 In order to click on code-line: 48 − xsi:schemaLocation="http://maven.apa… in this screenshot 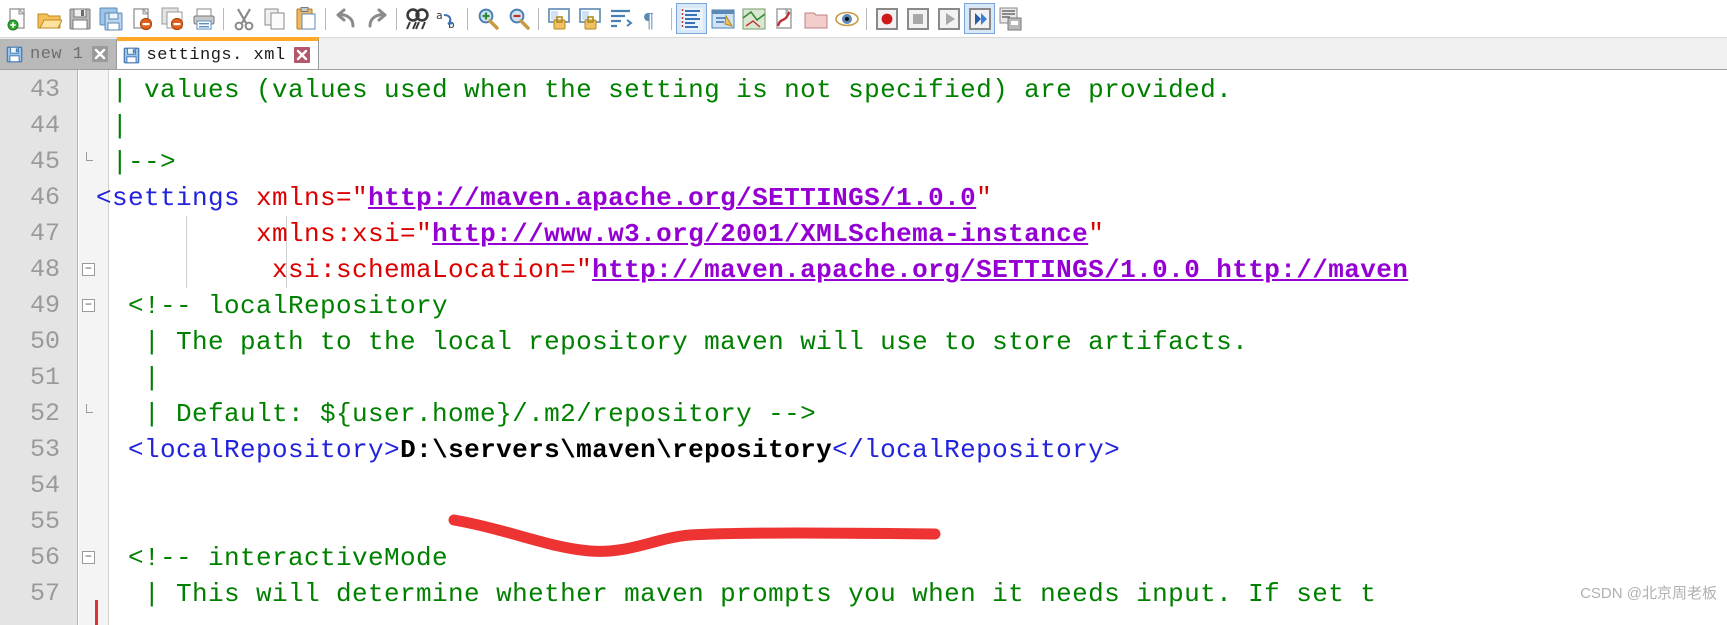, I will do `click(863, 270)`.